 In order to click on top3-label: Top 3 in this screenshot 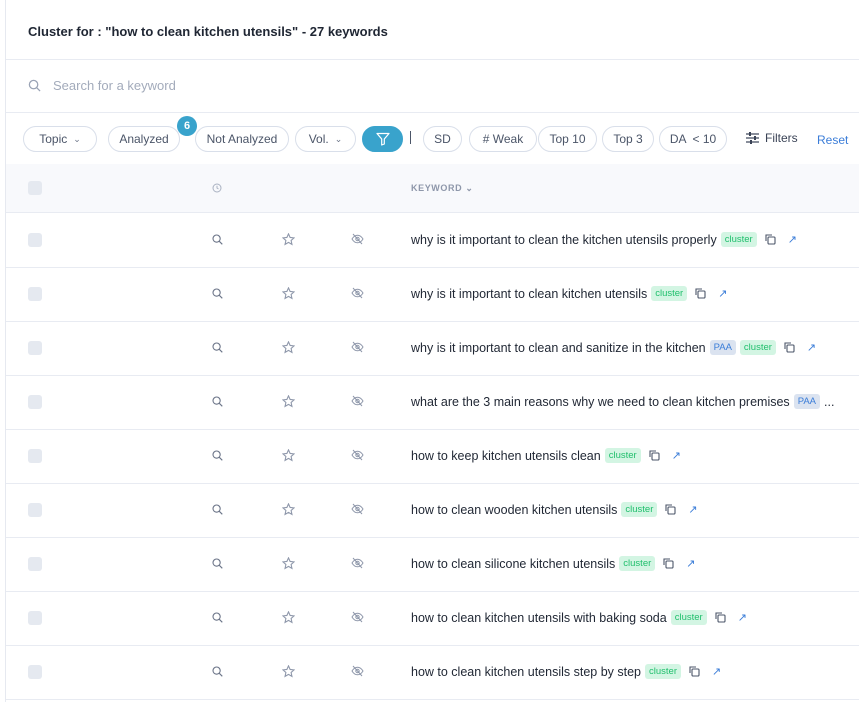, I will do `click(628, 139)`.